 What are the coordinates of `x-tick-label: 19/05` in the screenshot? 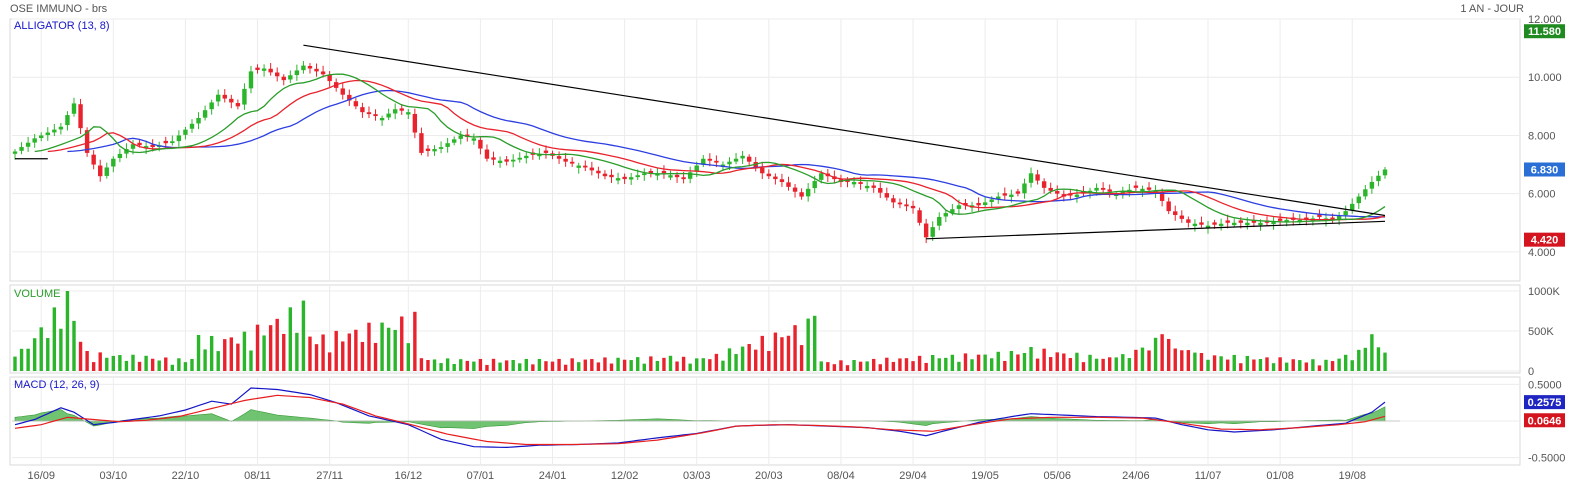 It's located at (985, 476).